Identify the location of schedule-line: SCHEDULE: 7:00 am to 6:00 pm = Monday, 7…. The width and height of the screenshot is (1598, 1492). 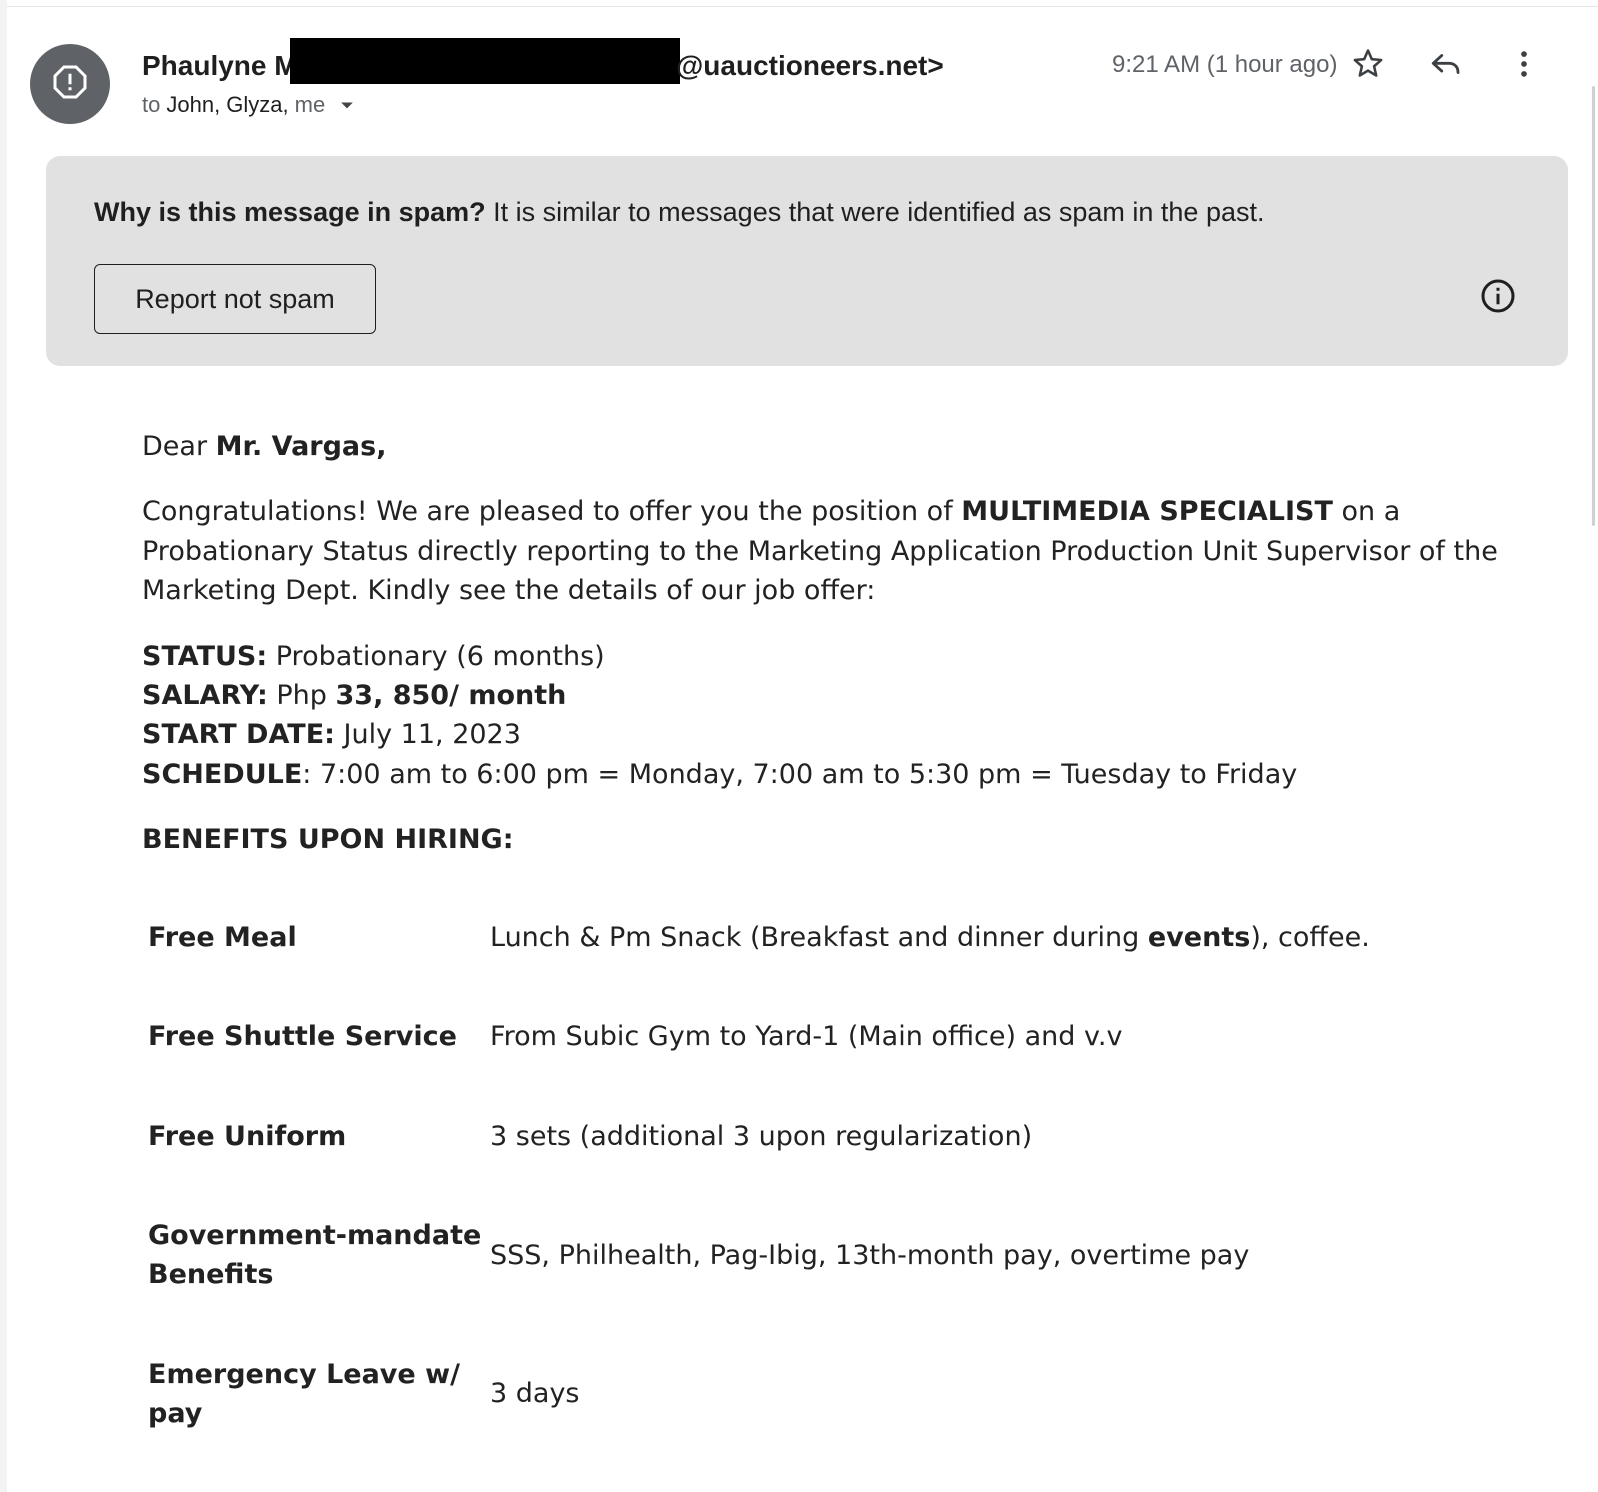
(719, 775).